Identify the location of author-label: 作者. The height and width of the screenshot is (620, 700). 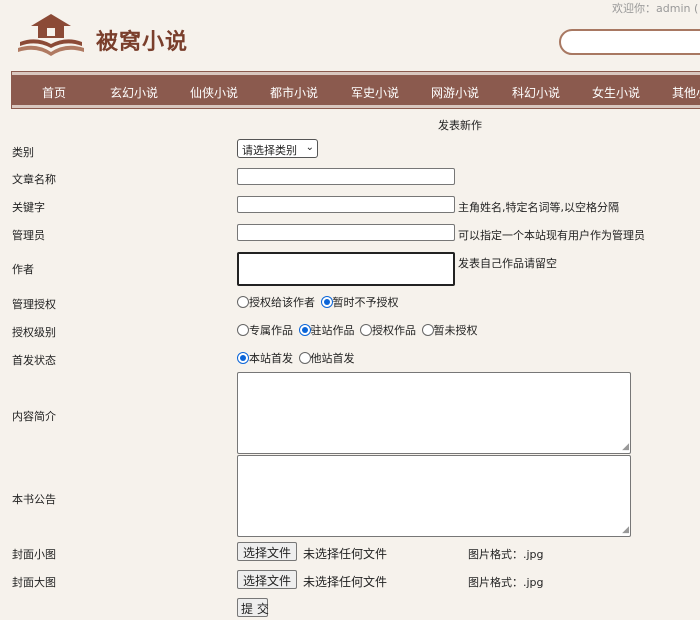
(23, 269).